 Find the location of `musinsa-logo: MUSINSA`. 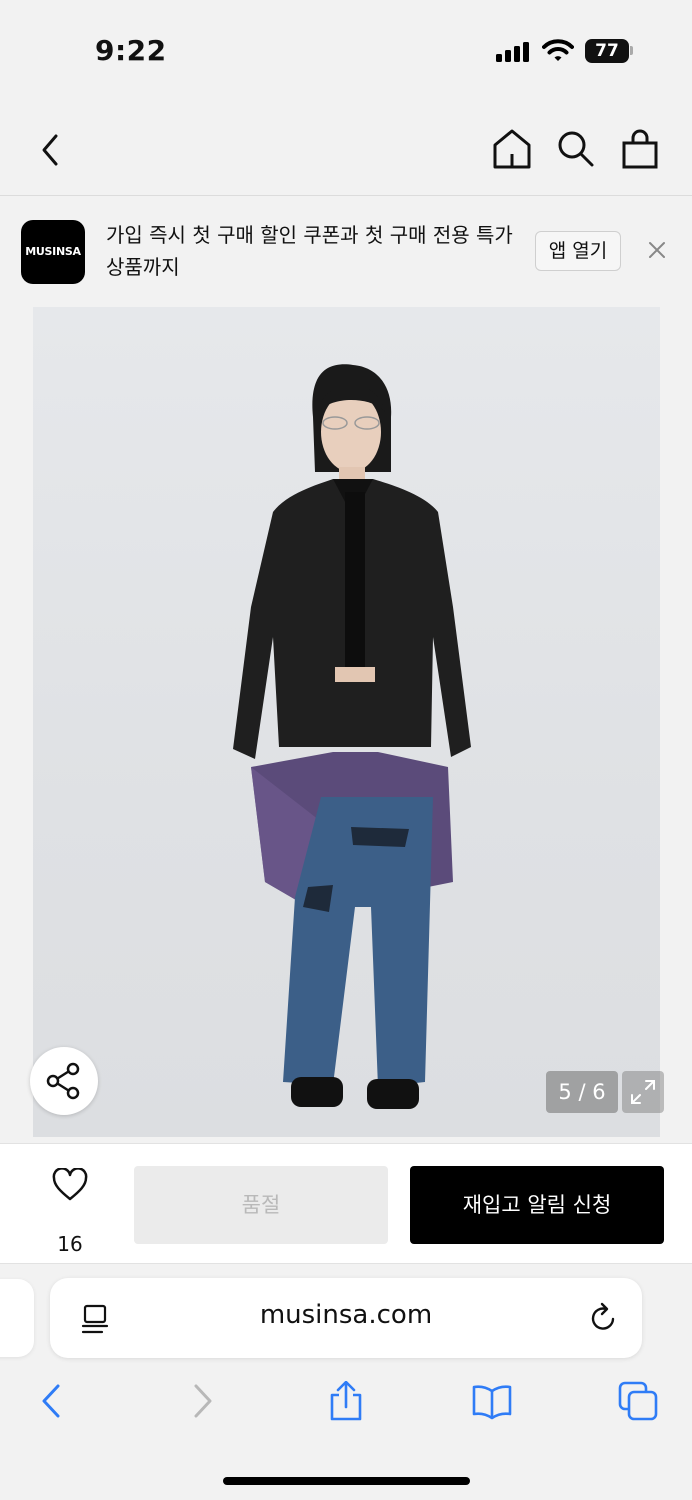

musinsa-logo: MUSINSA is located at coordinates (53, 252).